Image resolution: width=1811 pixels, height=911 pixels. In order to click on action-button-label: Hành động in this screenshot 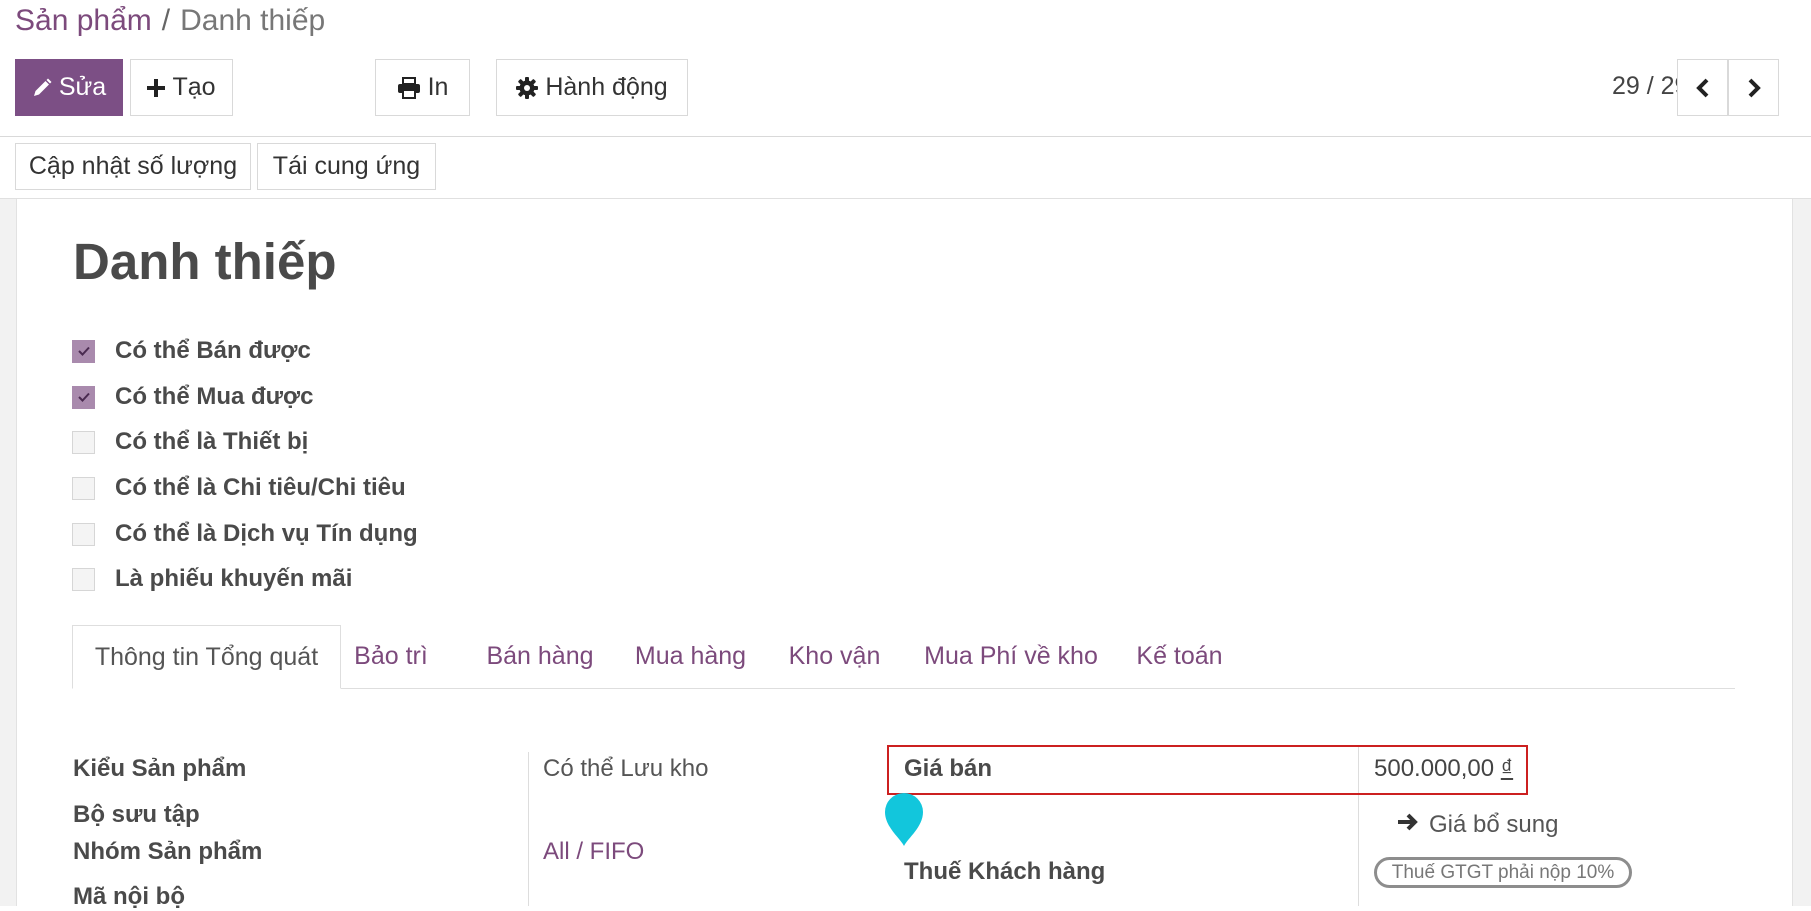, I will do `click(606, 87)`.